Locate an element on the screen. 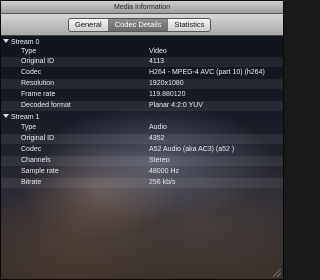 This screenshot has width=320, height=280. tab-statistics: Statistics is located at coordinates (189, 25).